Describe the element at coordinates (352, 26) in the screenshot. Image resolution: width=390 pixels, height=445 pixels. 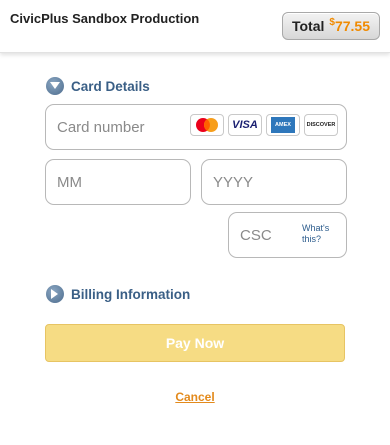
I see `total-amount: 77.55` at that location.